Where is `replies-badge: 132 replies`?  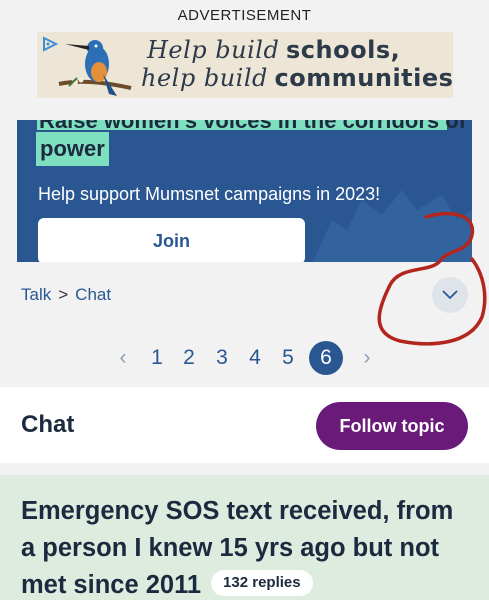
replies-badge: 132 replies is located at coordinates (262, 583).